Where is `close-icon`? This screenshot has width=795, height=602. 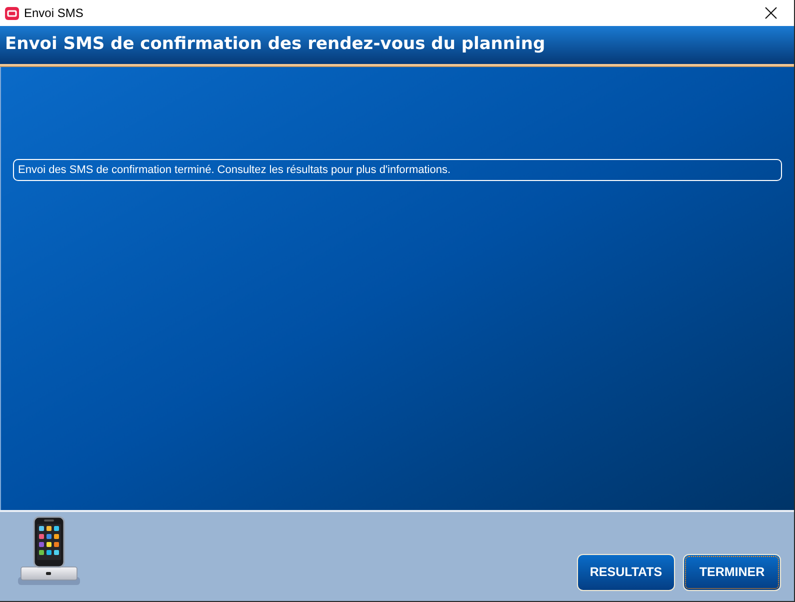 close-icon is located at coordinates (771, 13).